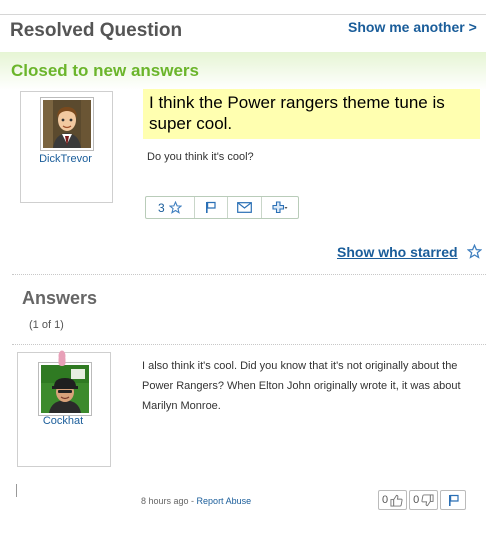 The image size is (498, 535). Describe the element at coordinates (161, 207) in the screenshot. I see `star-count: 3` at that location.